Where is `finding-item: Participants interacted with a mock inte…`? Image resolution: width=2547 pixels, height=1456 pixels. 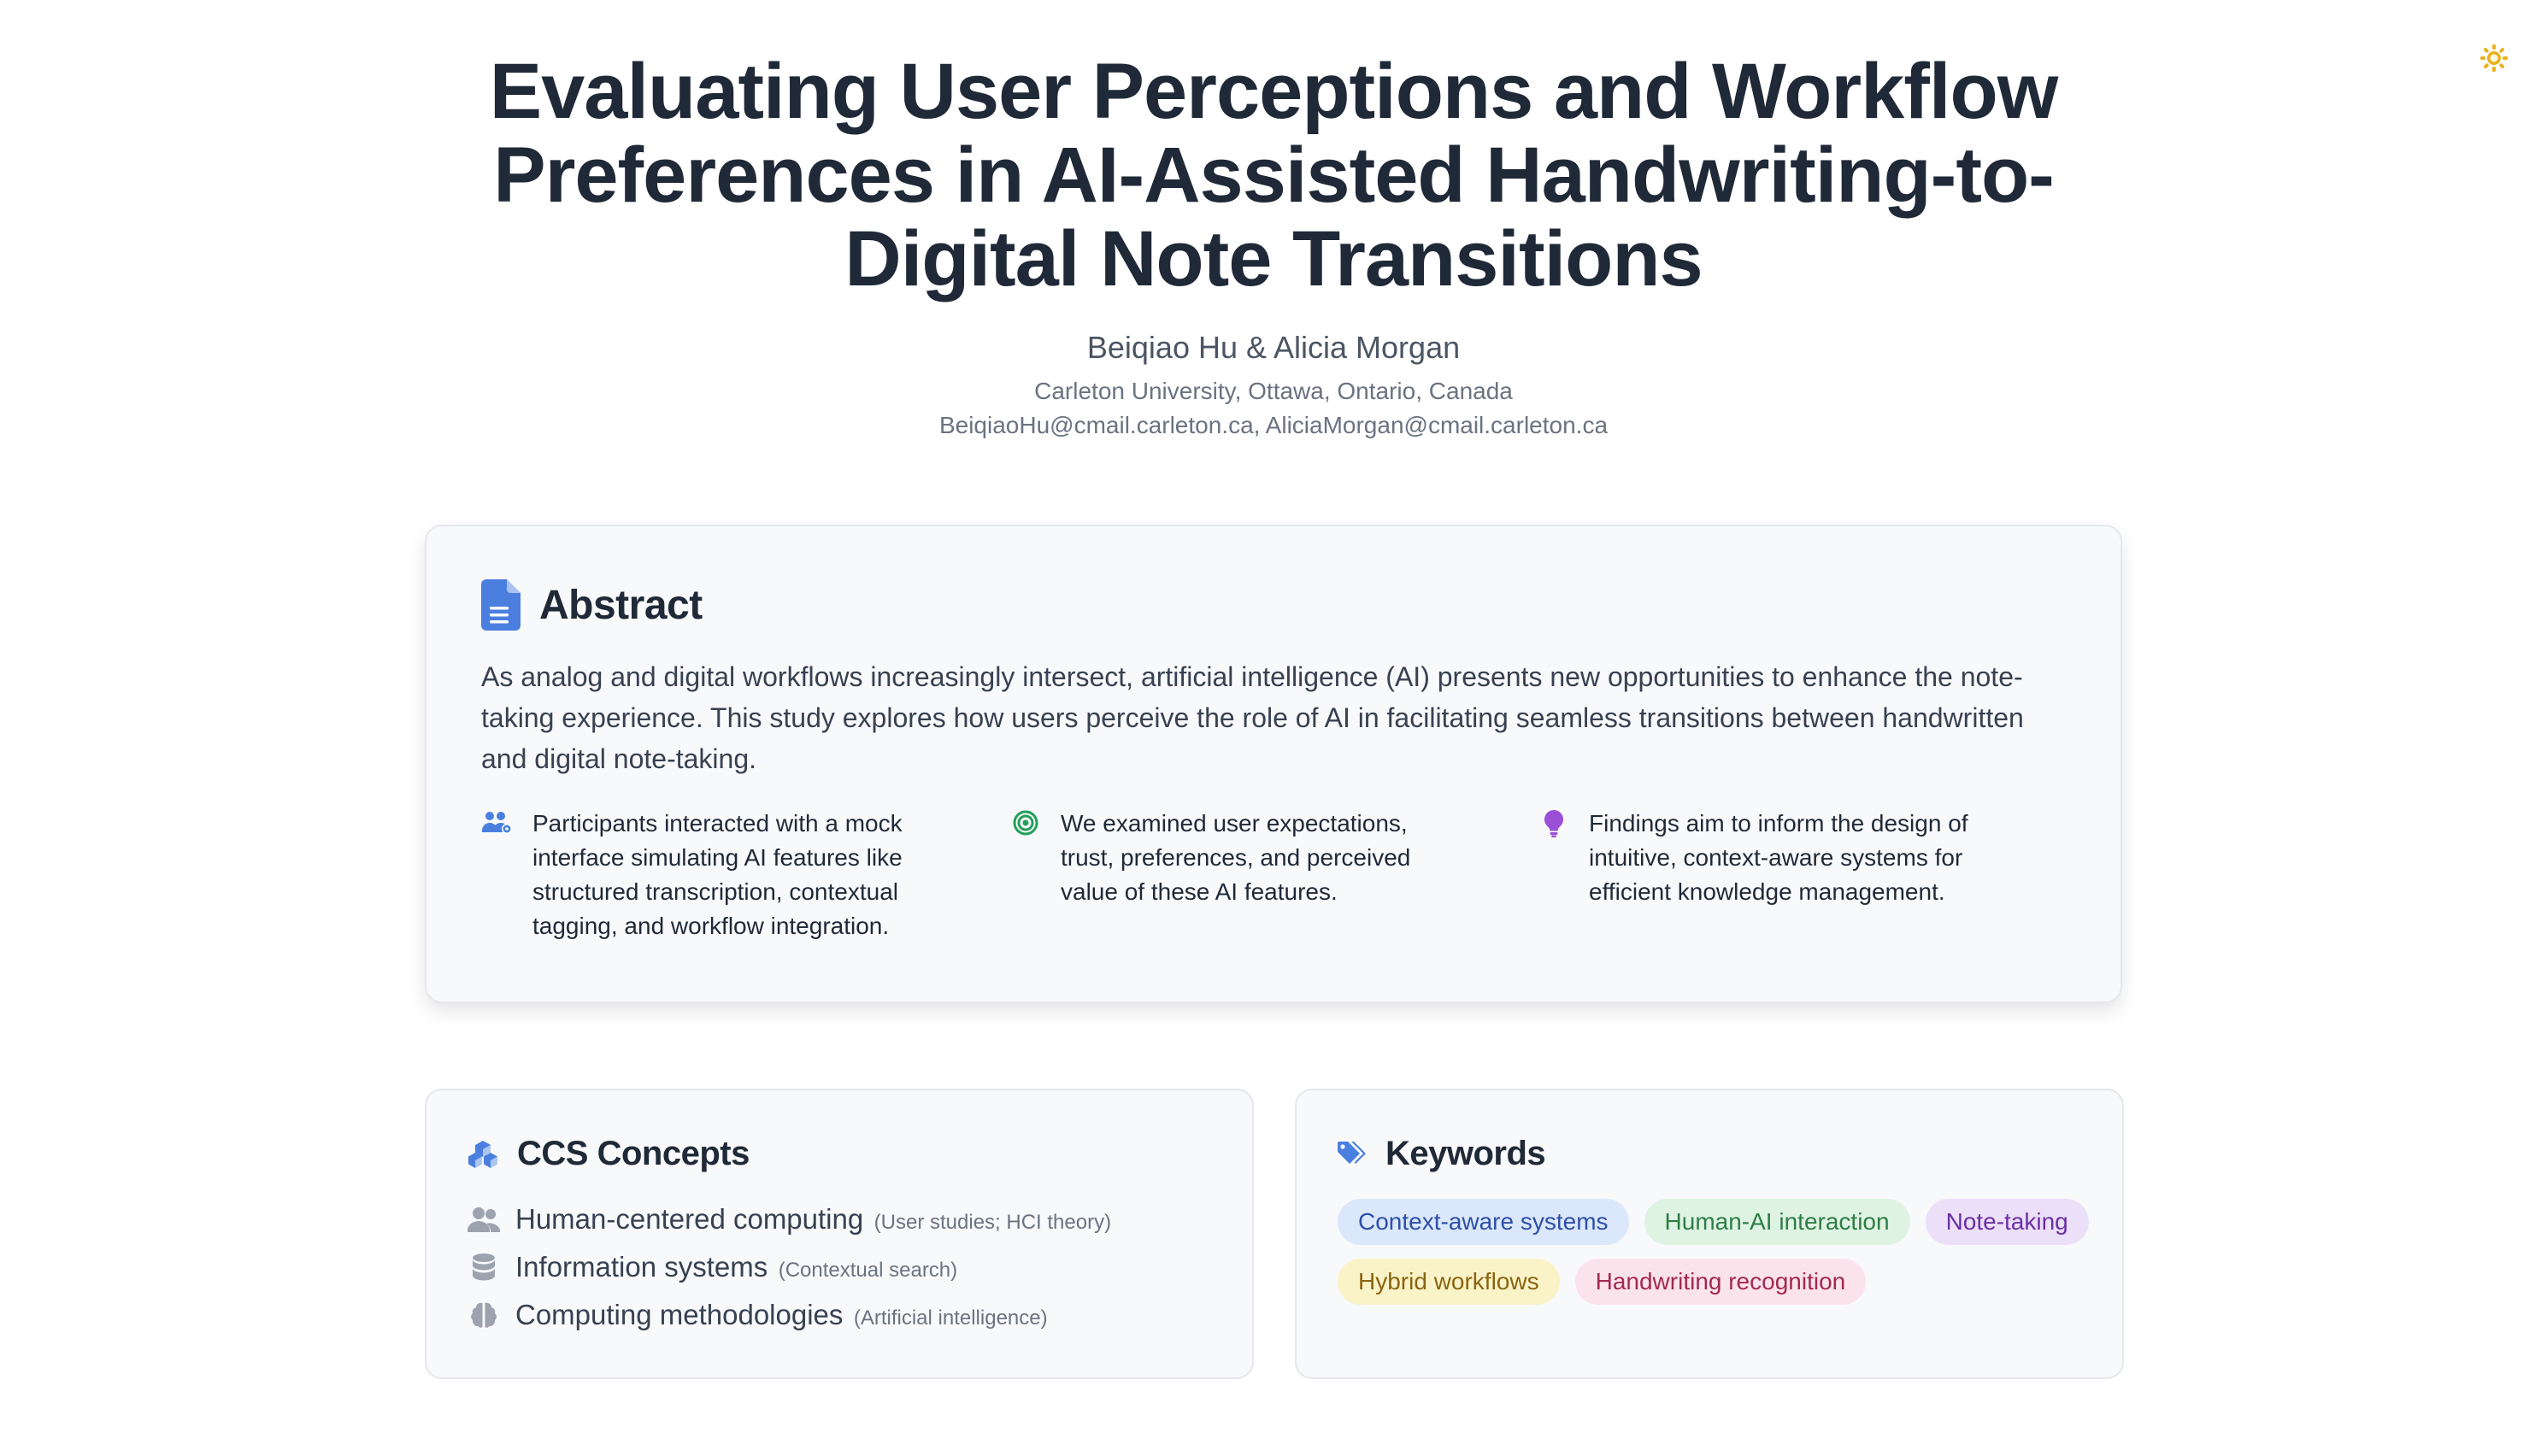
finding-item: Participants interacted with a mock inte… is located at coordinates (745, 875).